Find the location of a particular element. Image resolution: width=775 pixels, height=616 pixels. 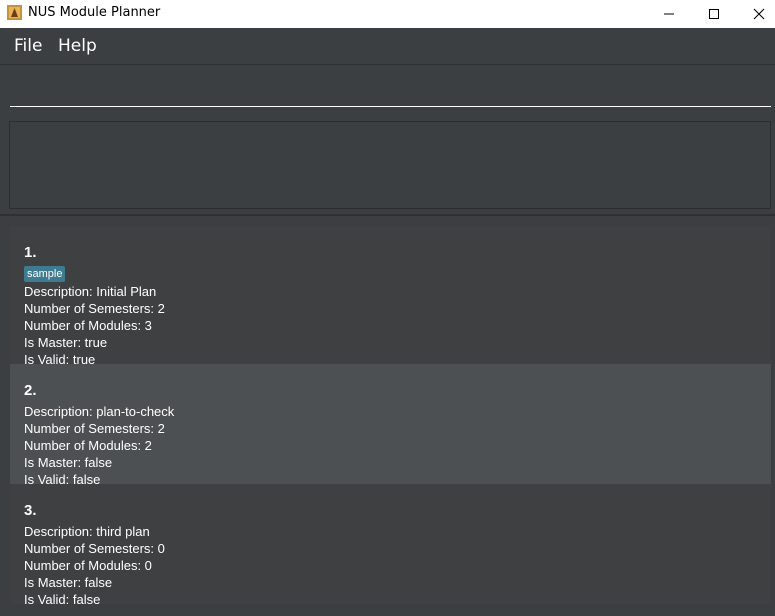

close-button is located at coordinates (755, 14).